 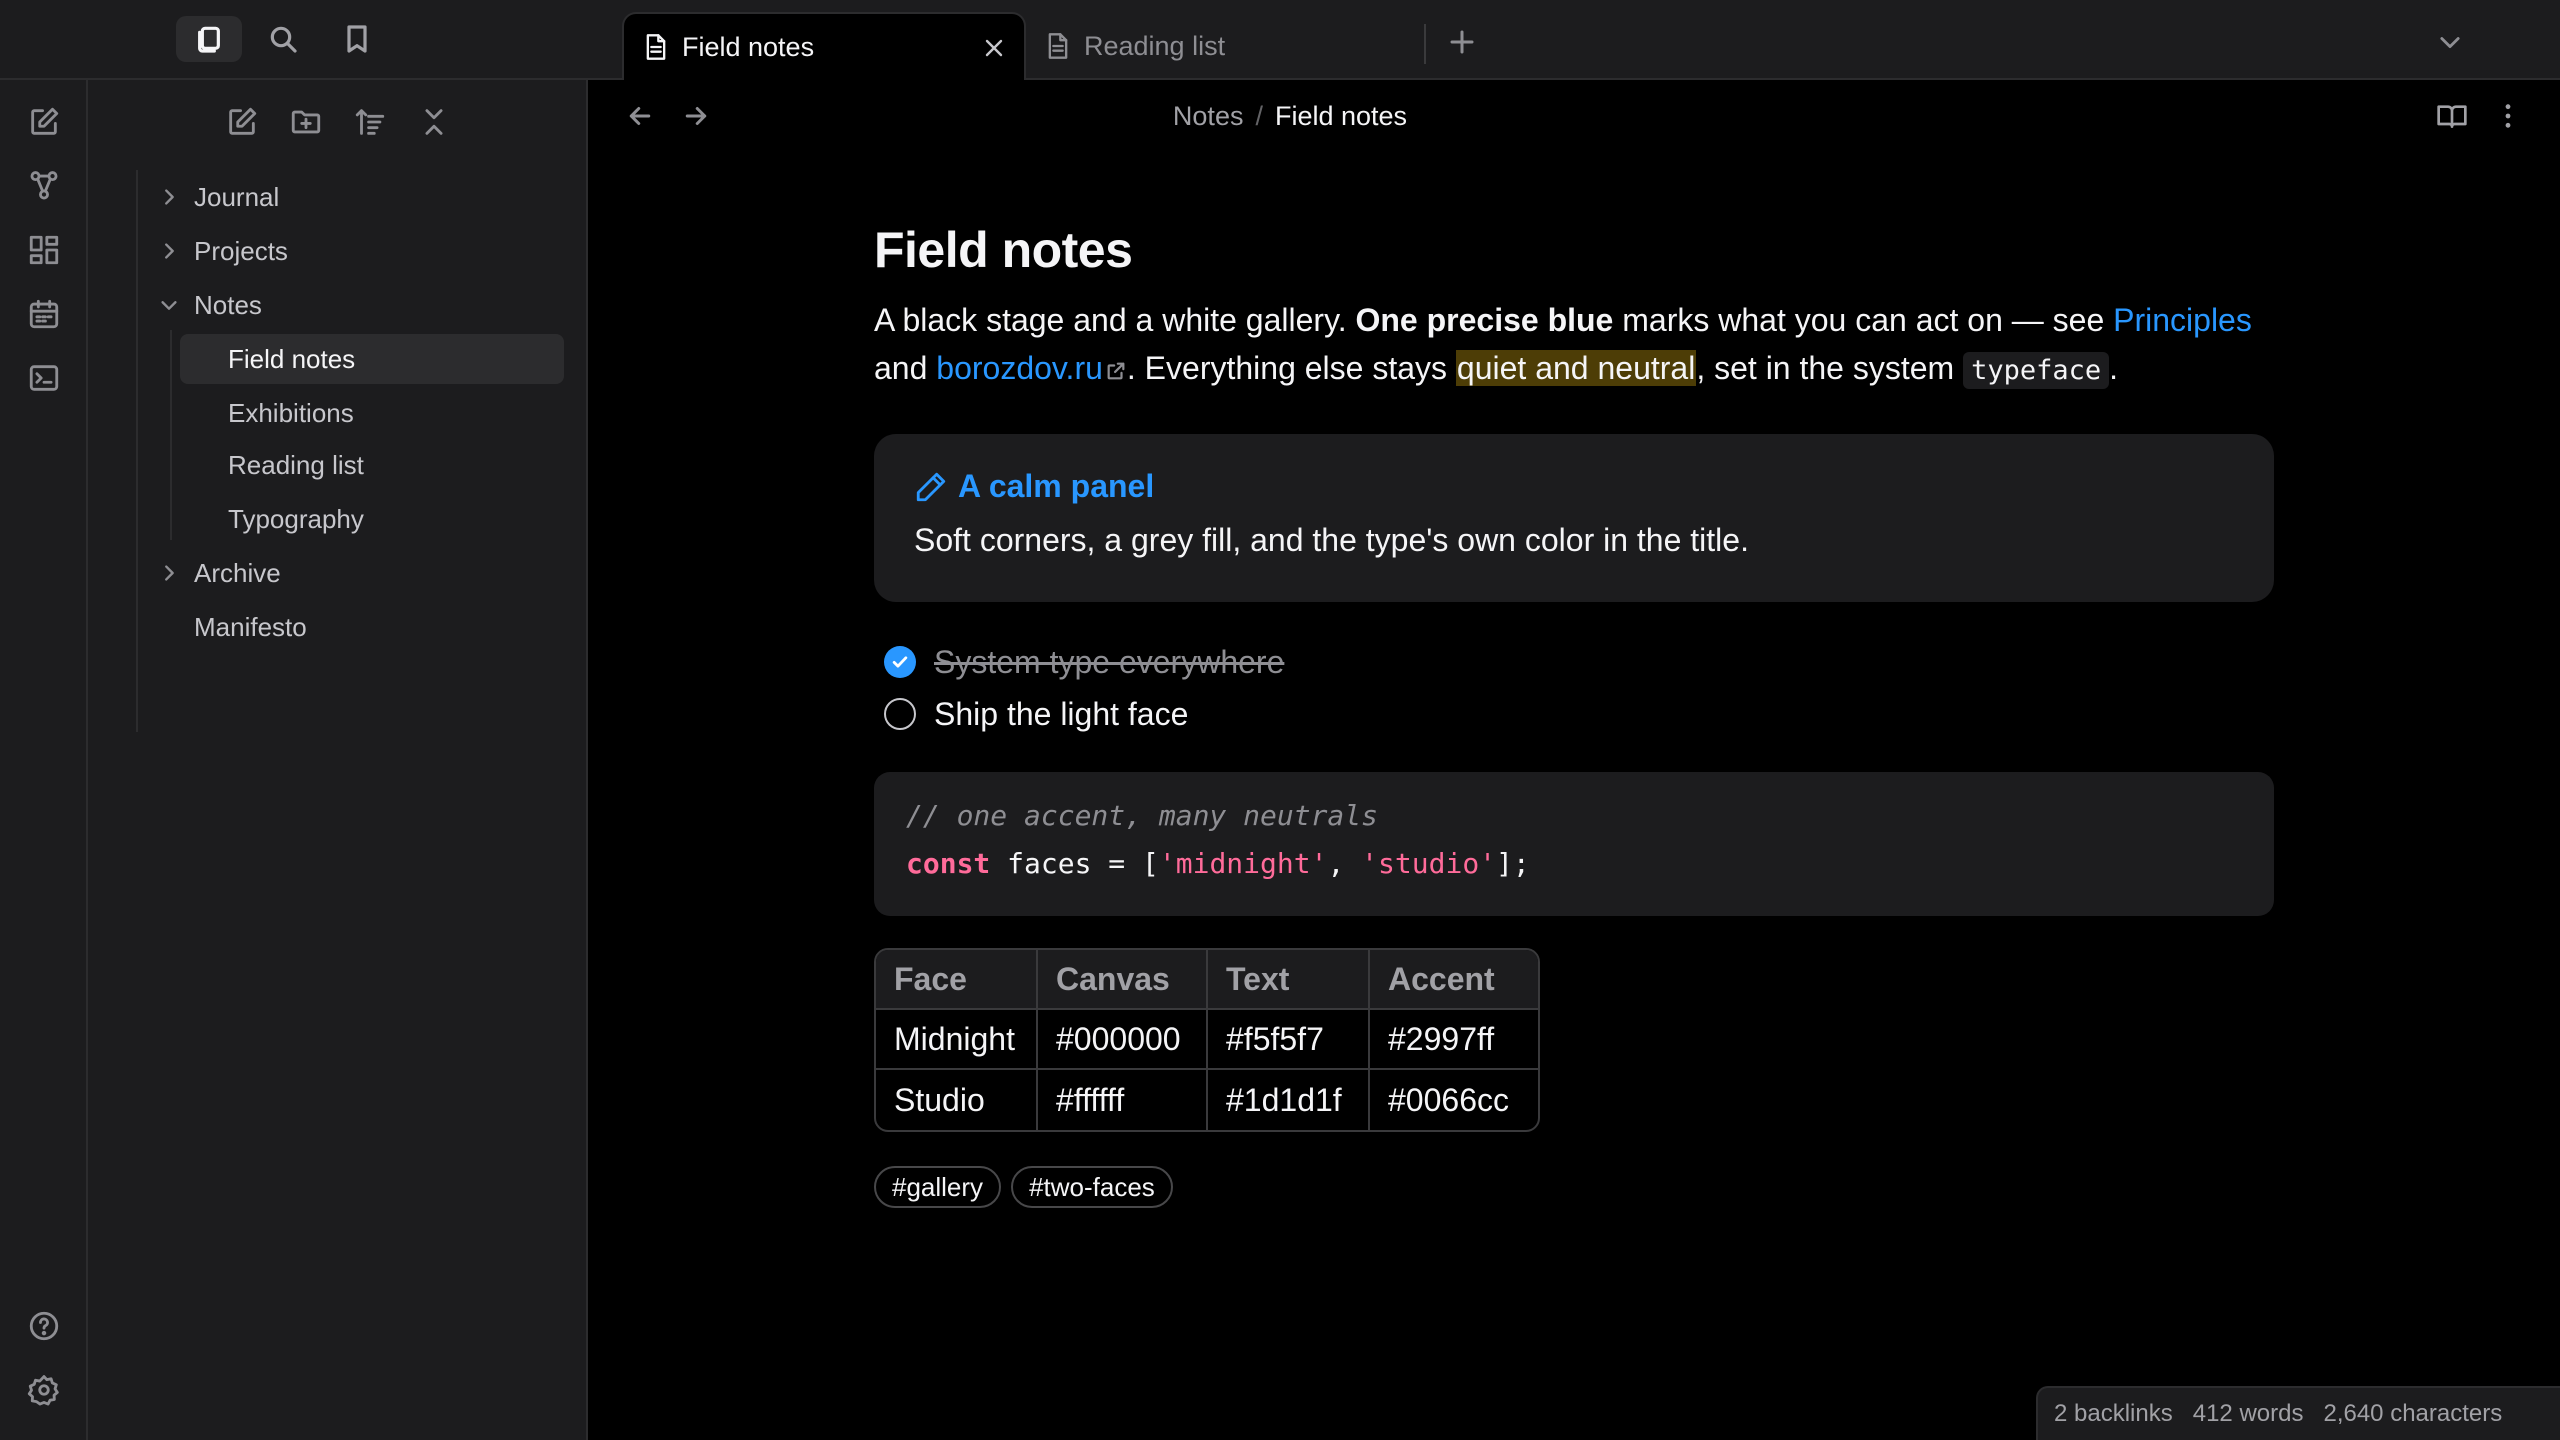 What do you see at coordinates (358, 573) in the screenshot?
I see `tree-folder-archive: Archive` at bounding box center [358, 573].